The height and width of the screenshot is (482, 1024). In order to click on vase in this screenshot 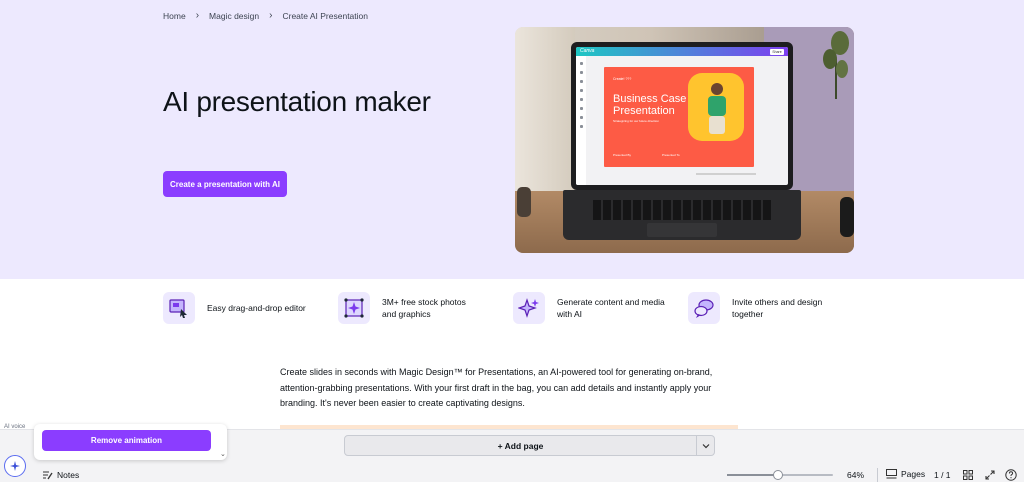, I will do `click(524, 202)`.